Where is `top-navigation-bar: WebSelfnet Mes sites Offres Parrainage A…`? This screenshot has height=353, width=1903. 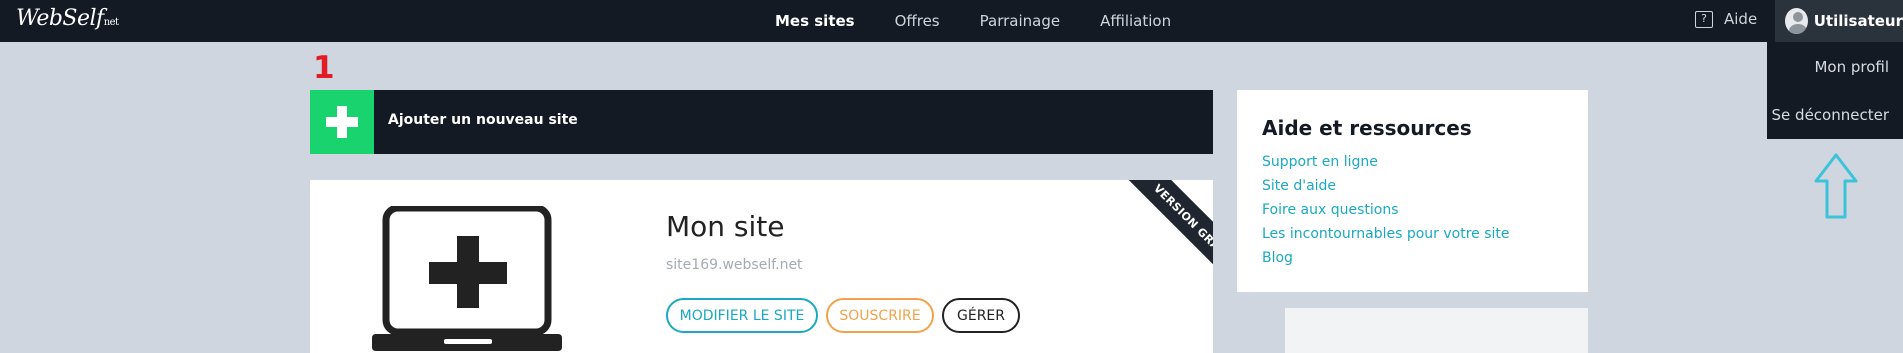 top-navigation-bar: WebSelfnet Mes sites Offres Parrainage A… is located at coordinates (951, 21).